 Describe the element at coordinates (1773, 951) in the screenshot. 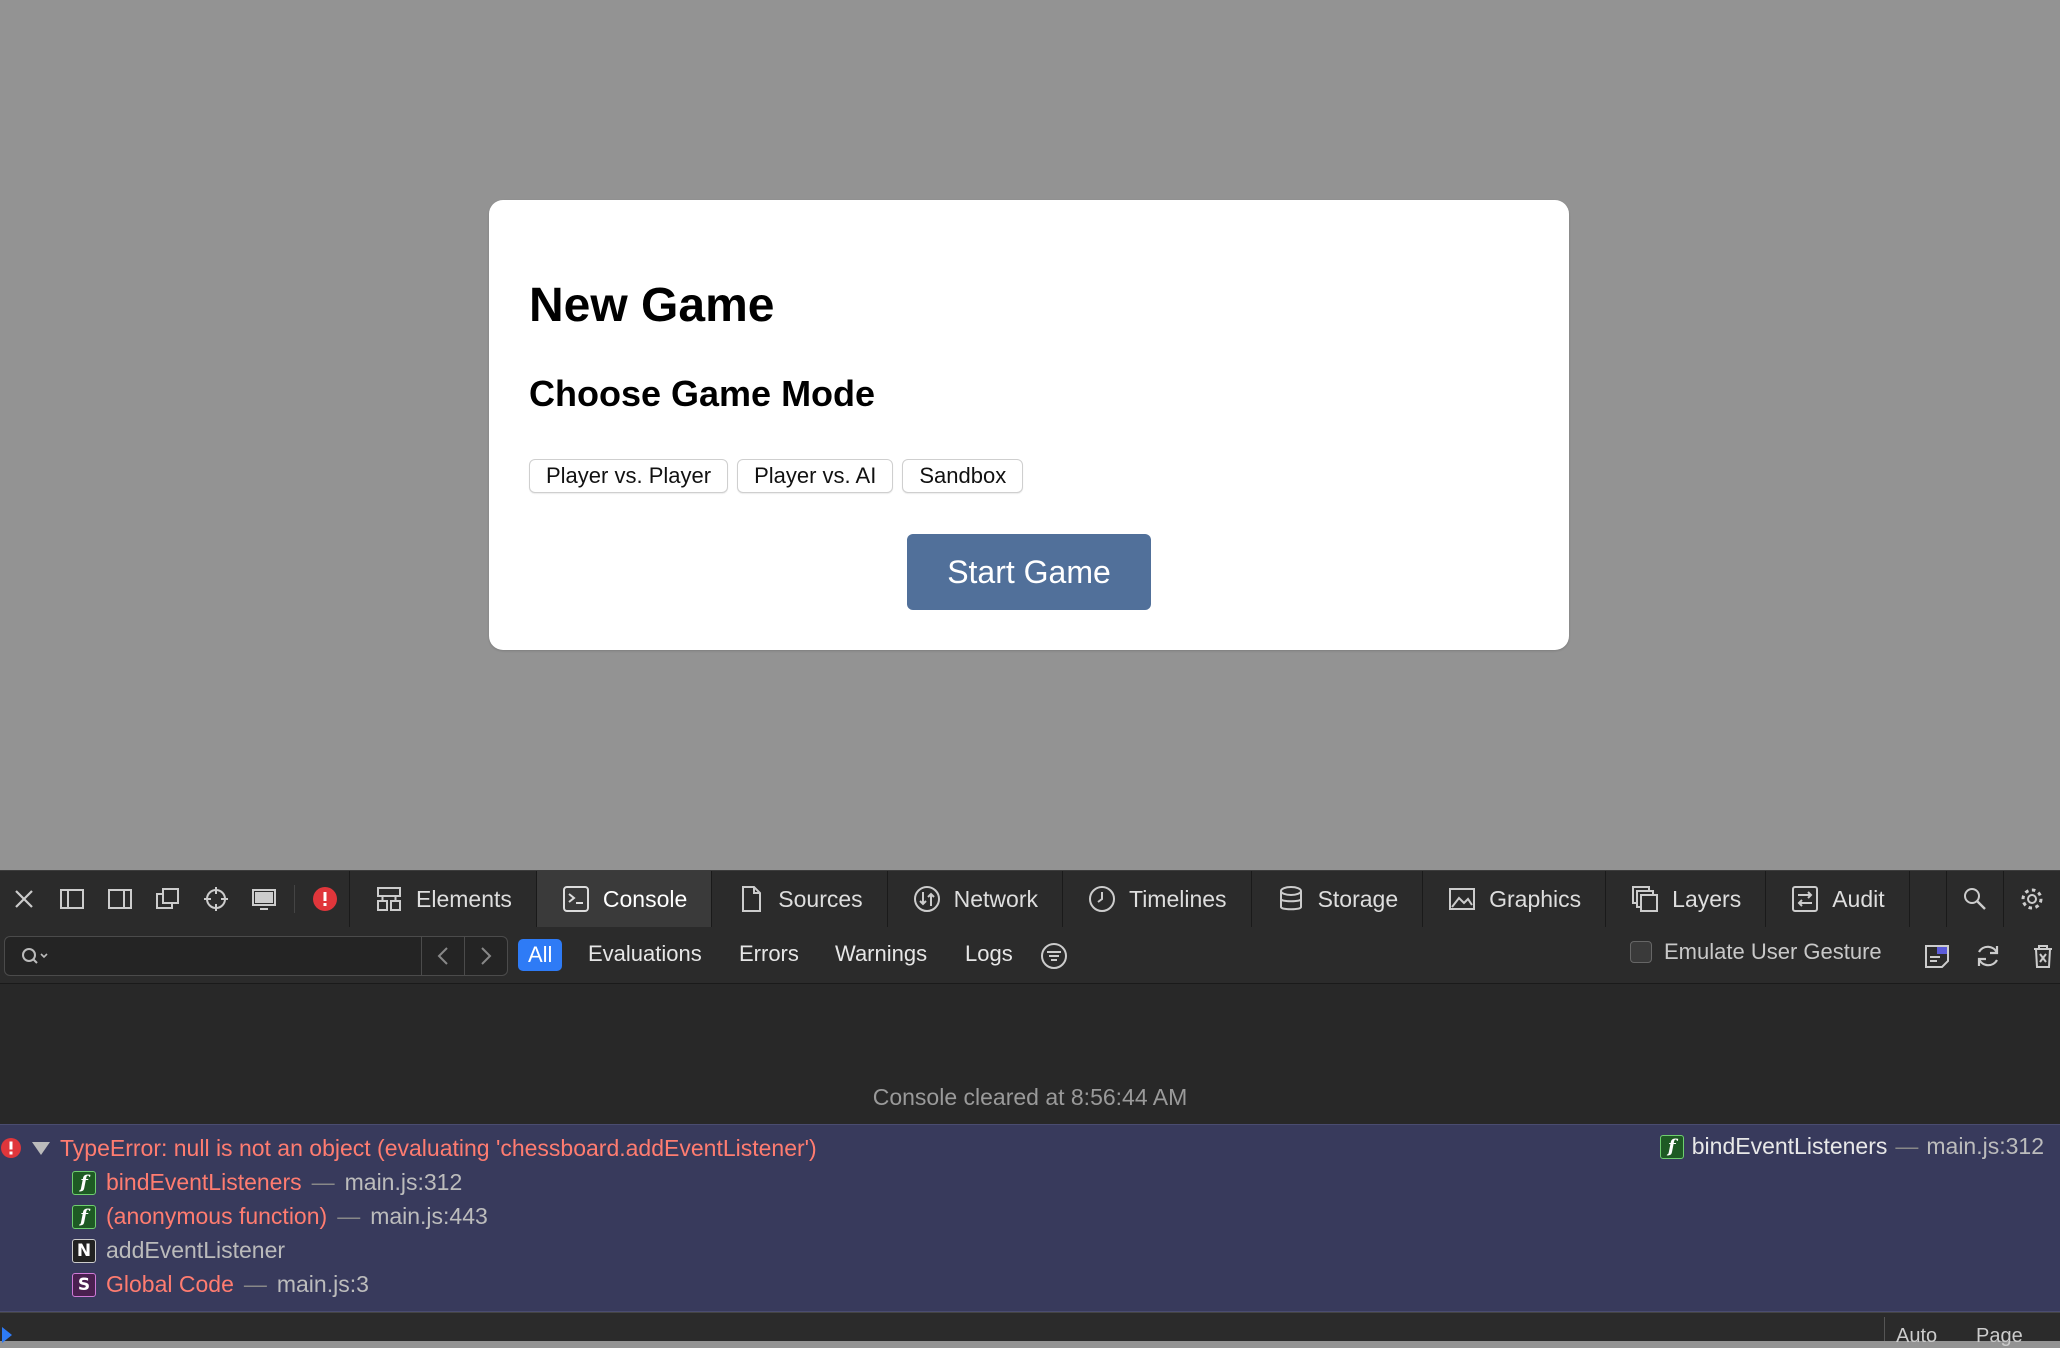

I see `emulate-user-gesture-label: Emulate User Gesture` at that location.